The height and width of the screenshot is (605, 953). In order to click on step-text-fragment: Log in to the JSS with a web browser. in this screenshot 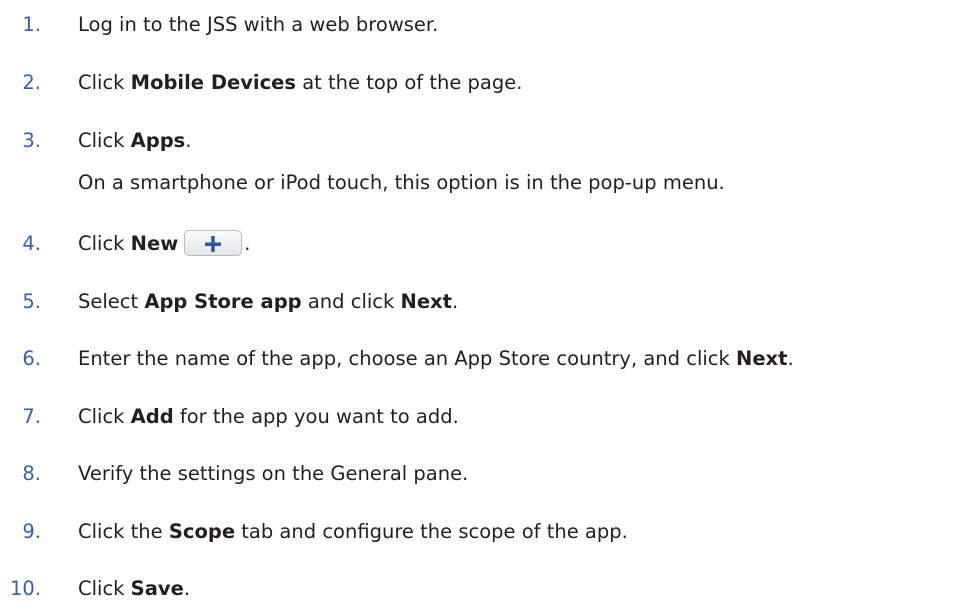, I will do `click(258, 24)`.